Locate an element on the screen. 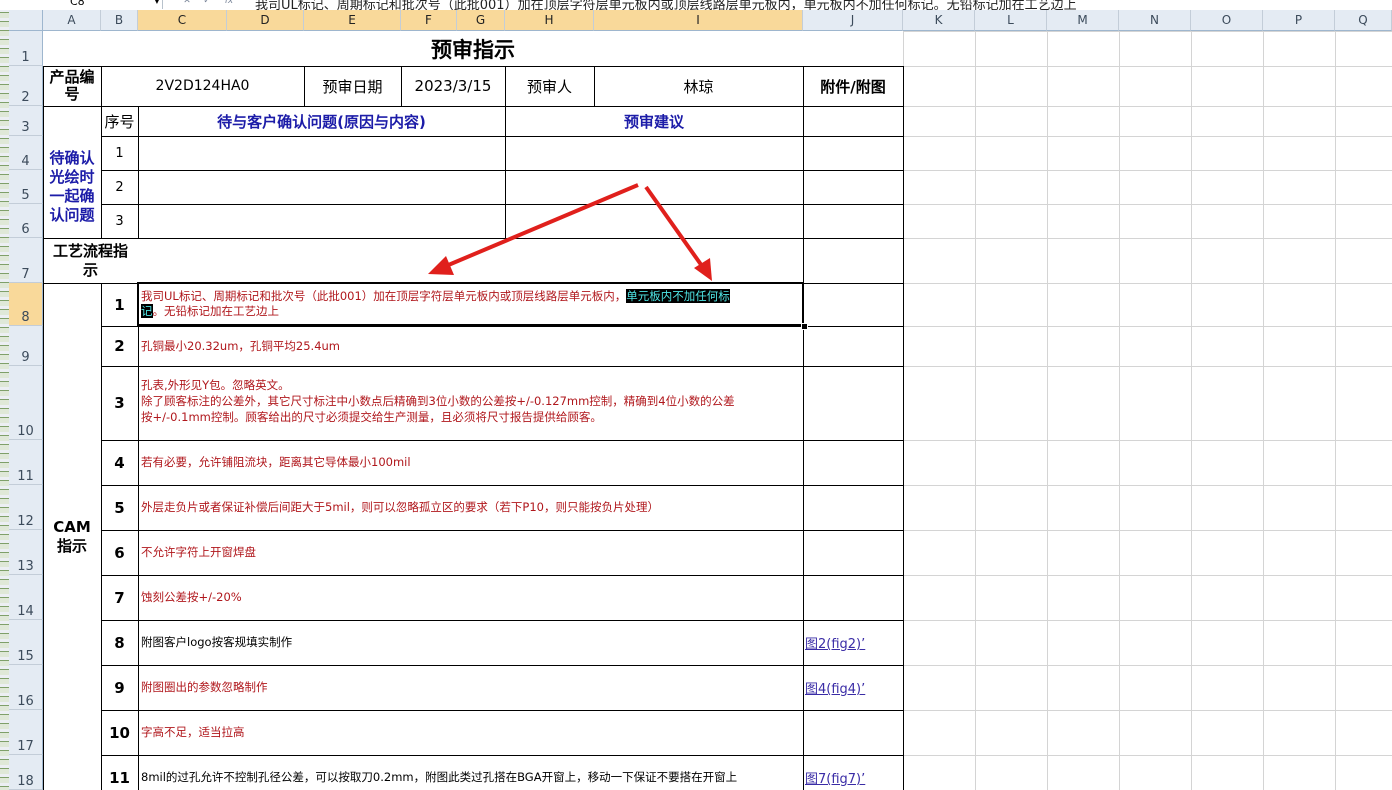 The height and width of the screenshot is (790, 1392). annotation-arrows is located at coordinates (570, 232).